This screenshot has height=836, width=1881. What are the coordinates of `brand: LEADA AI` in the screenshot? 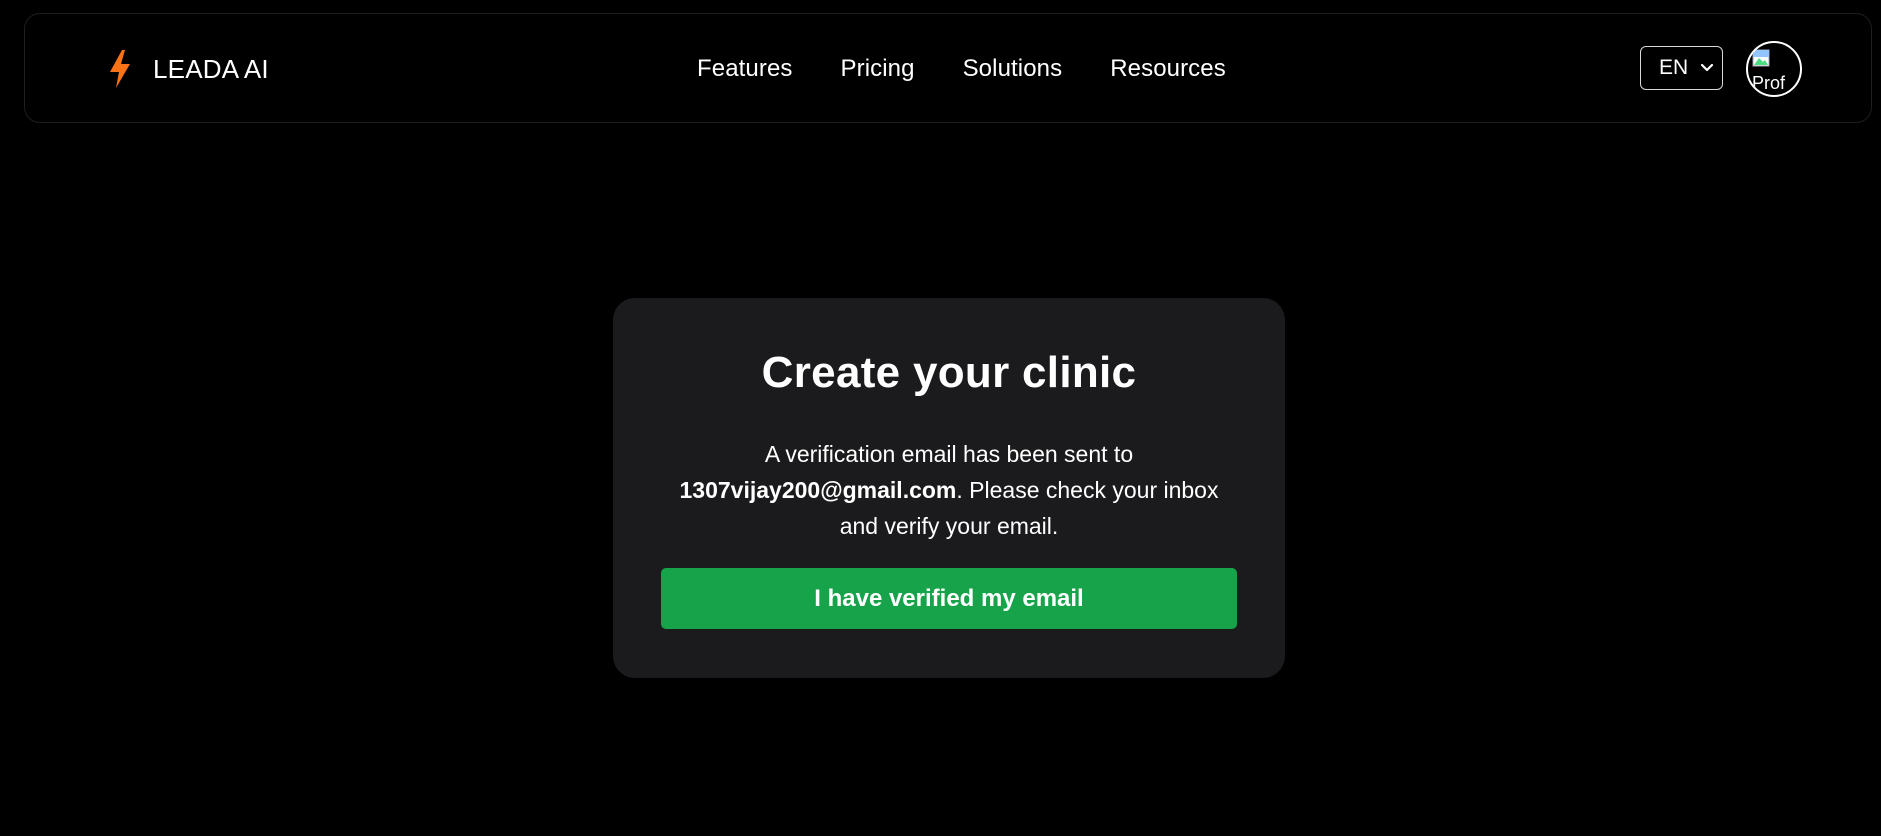 It's located at (189, 69).